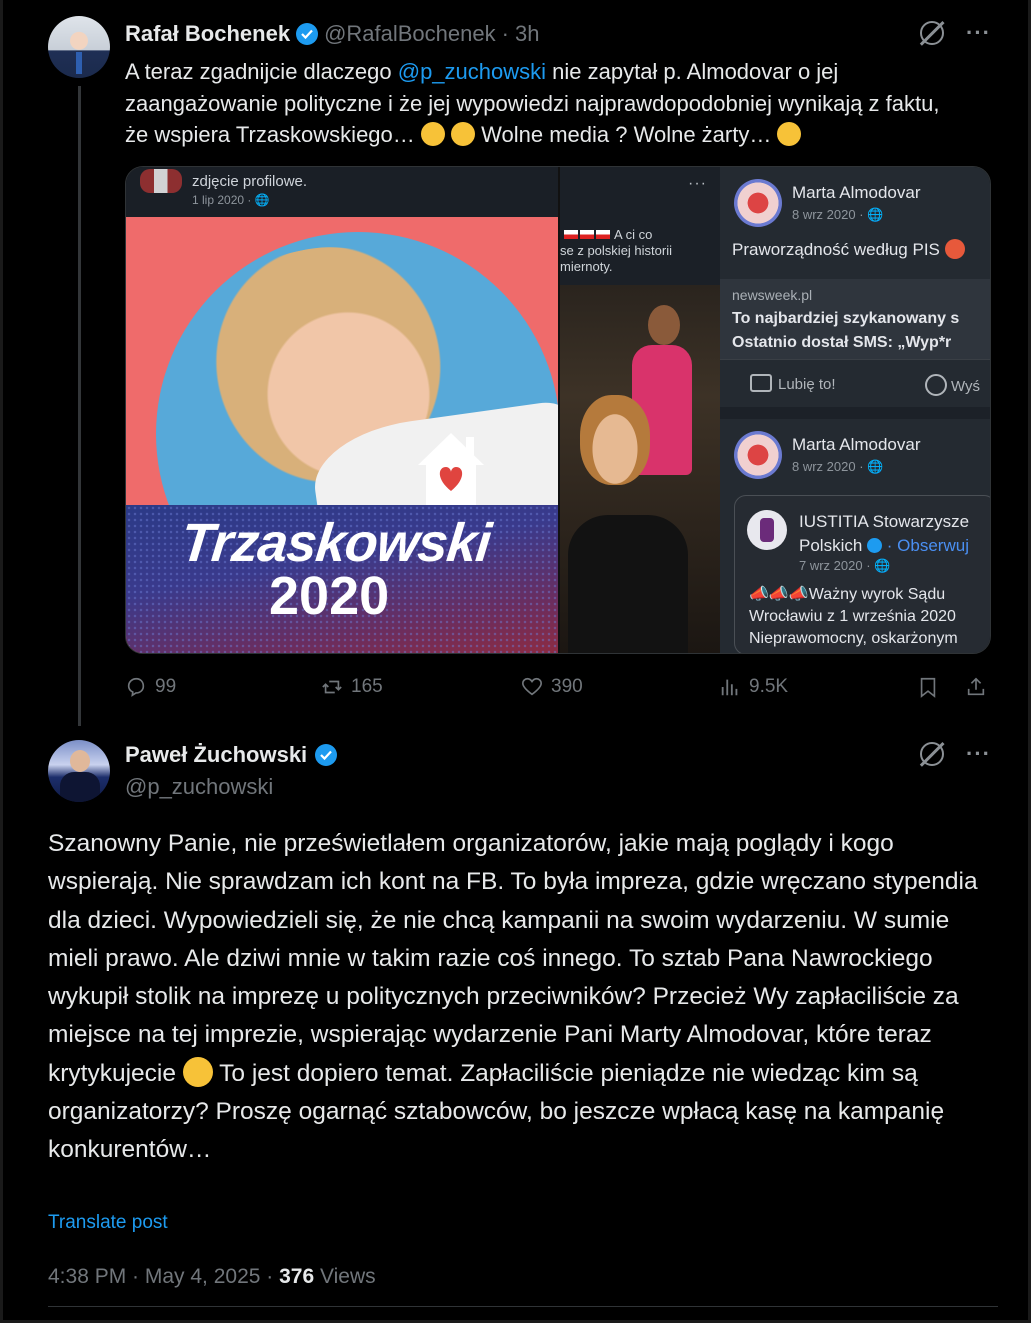 This screenshot has width=1031, height=1323. What do you see at coordinates (848, 249) in the screenshot?
I see `fb-post-text: Praworządność według PIS` at bounding box center [848, 249].